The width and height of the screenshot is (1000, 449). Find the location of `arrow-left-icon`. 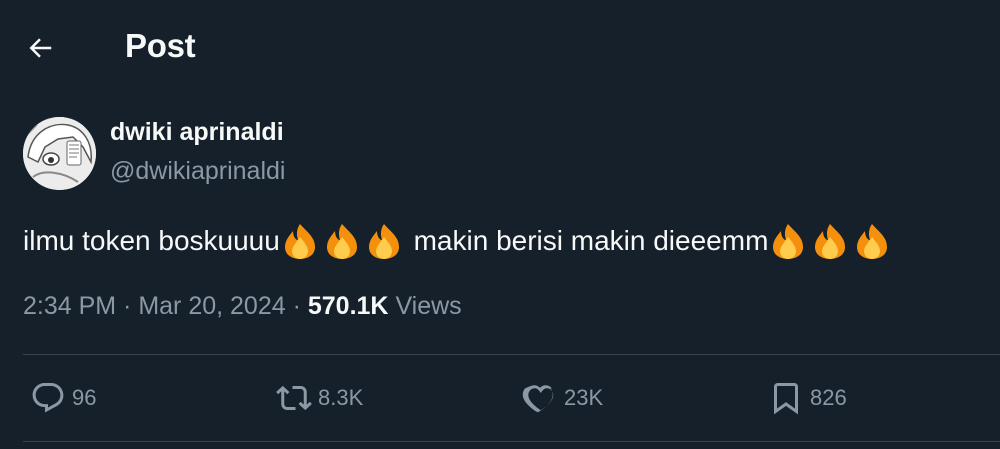

arrow-left-icon is located at coordinates (40, 48).